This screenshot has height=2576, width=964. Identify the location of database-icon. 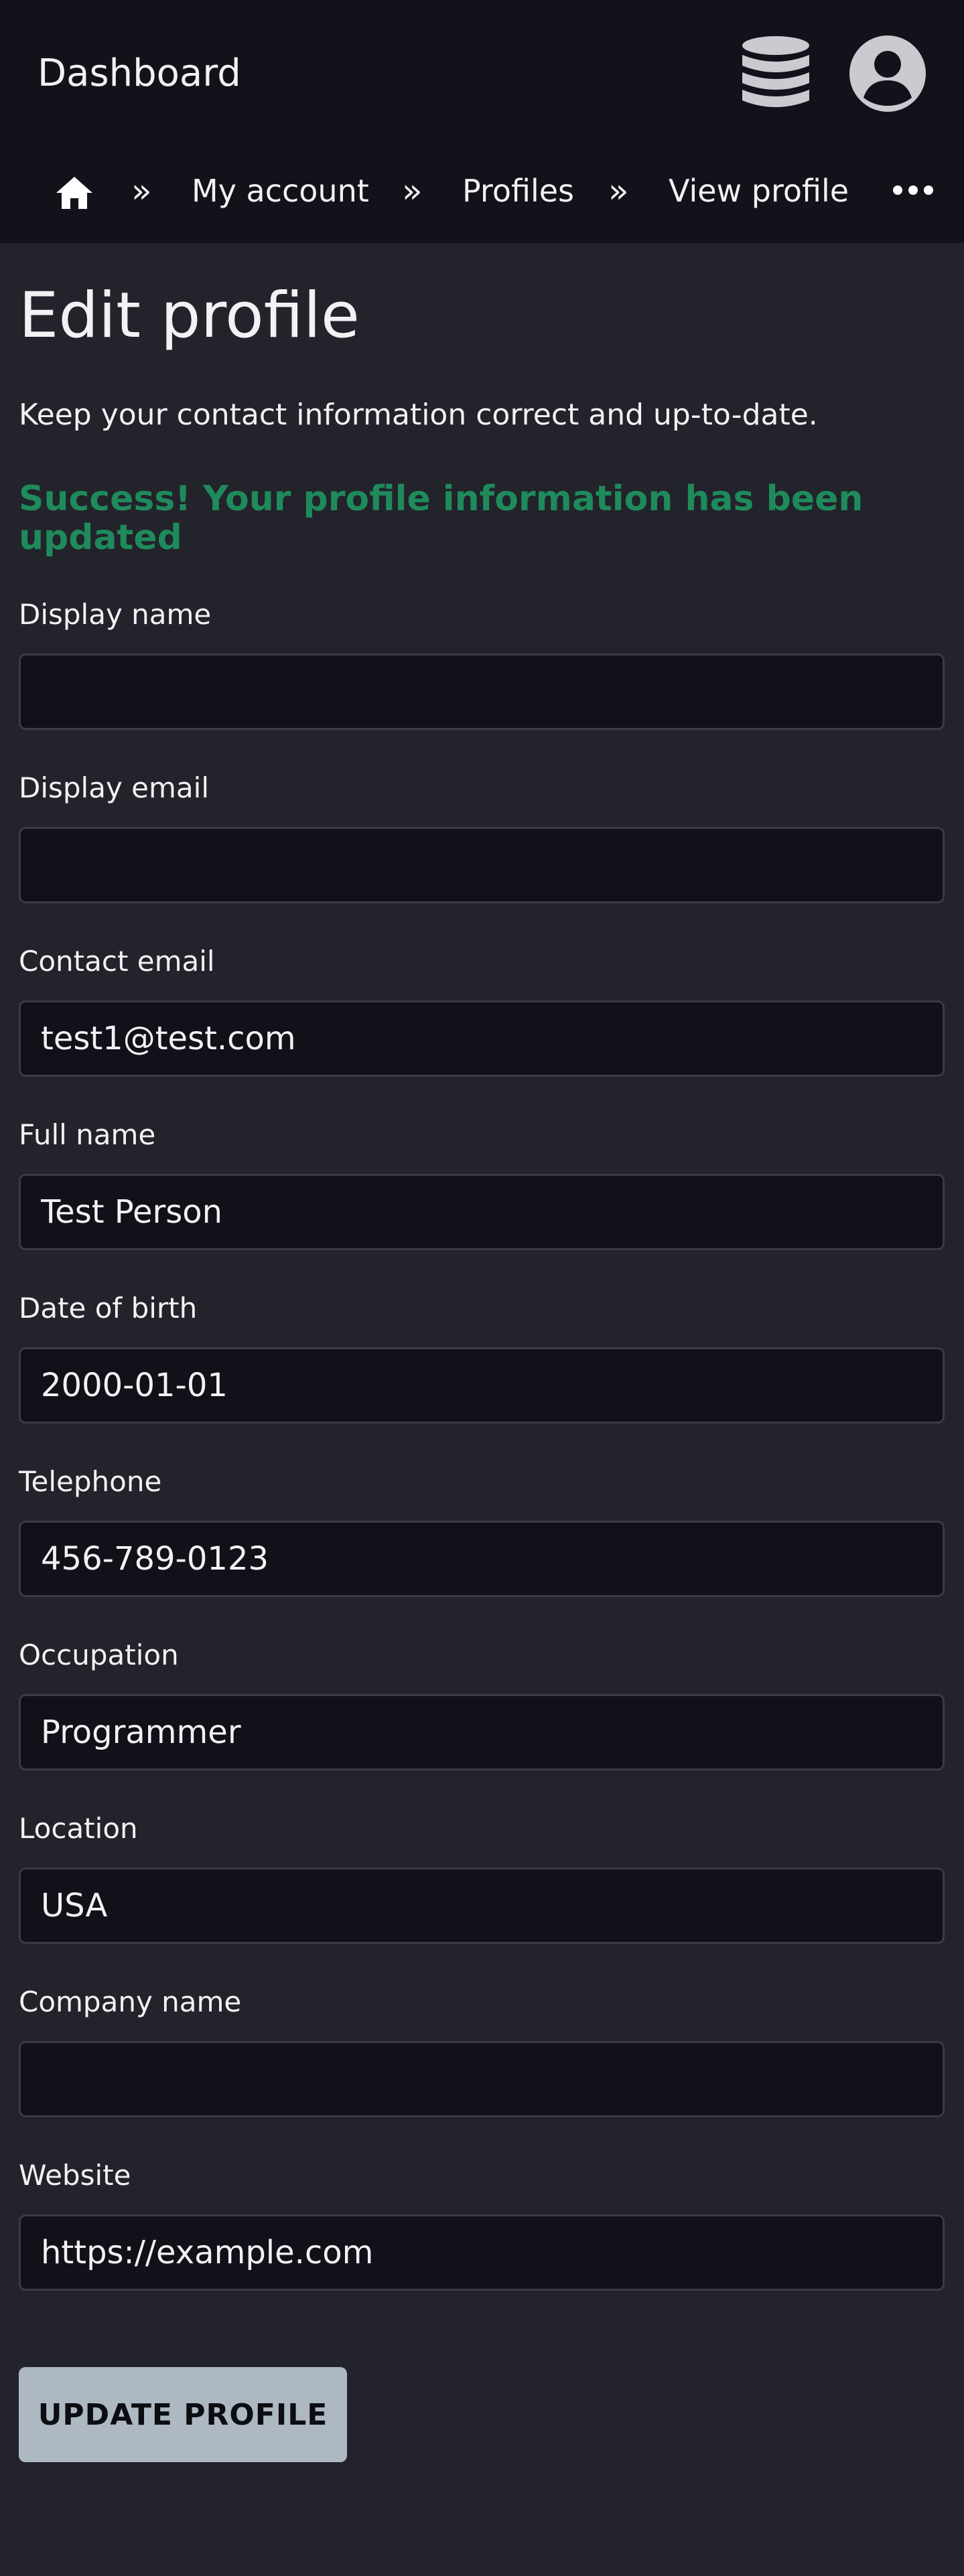
(775, 73).